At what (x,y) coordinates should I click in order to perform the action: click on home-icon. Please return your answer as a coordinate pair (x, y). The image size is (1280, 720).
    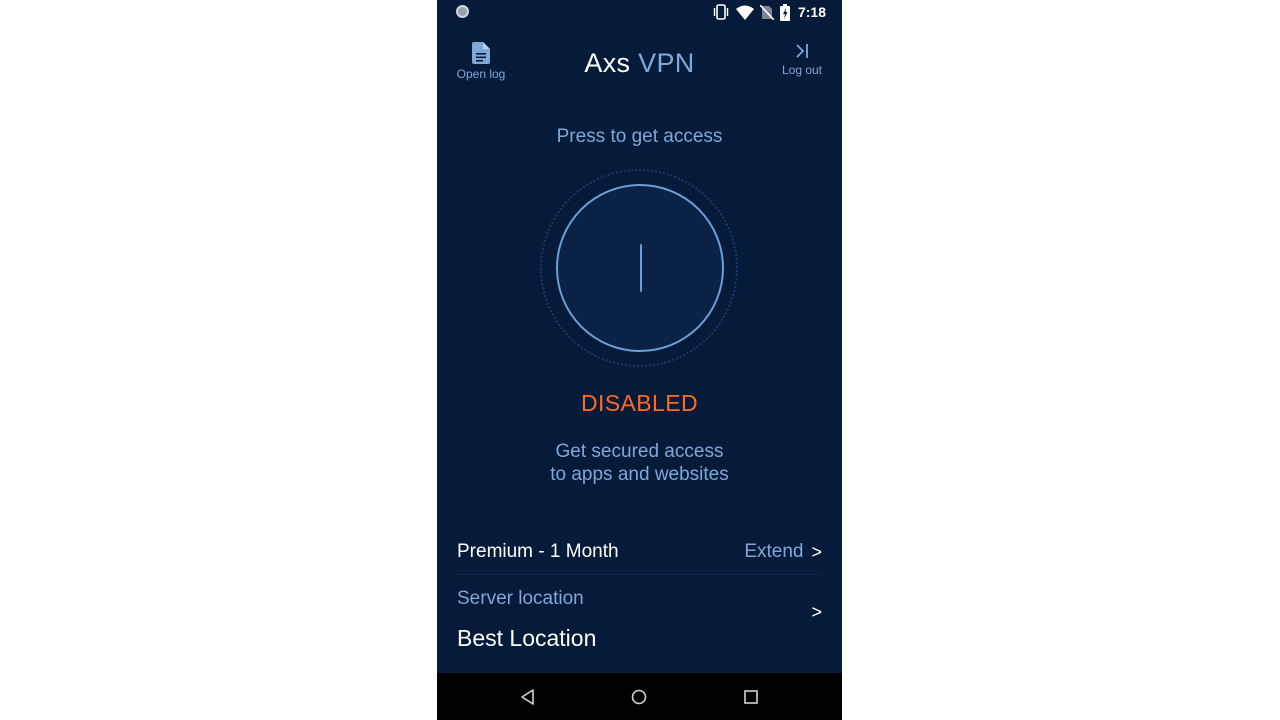
    Looking at the image, I should click on (639, 697).